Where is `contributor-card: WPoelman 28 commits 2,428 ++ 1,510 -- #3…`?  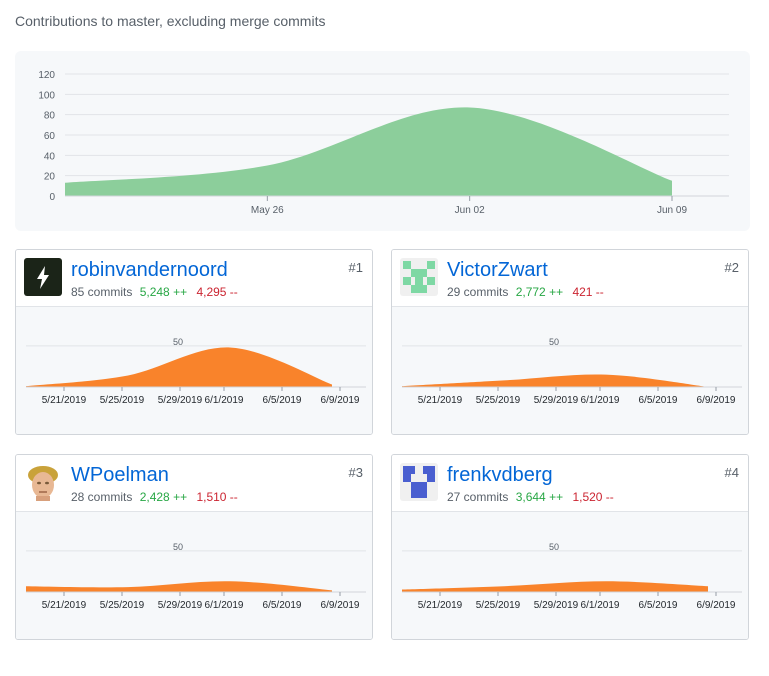
contributor-card: WPoelman 28 commits 2,428 ++ 1,510 -- #3… is located at coordinates (194, 547).